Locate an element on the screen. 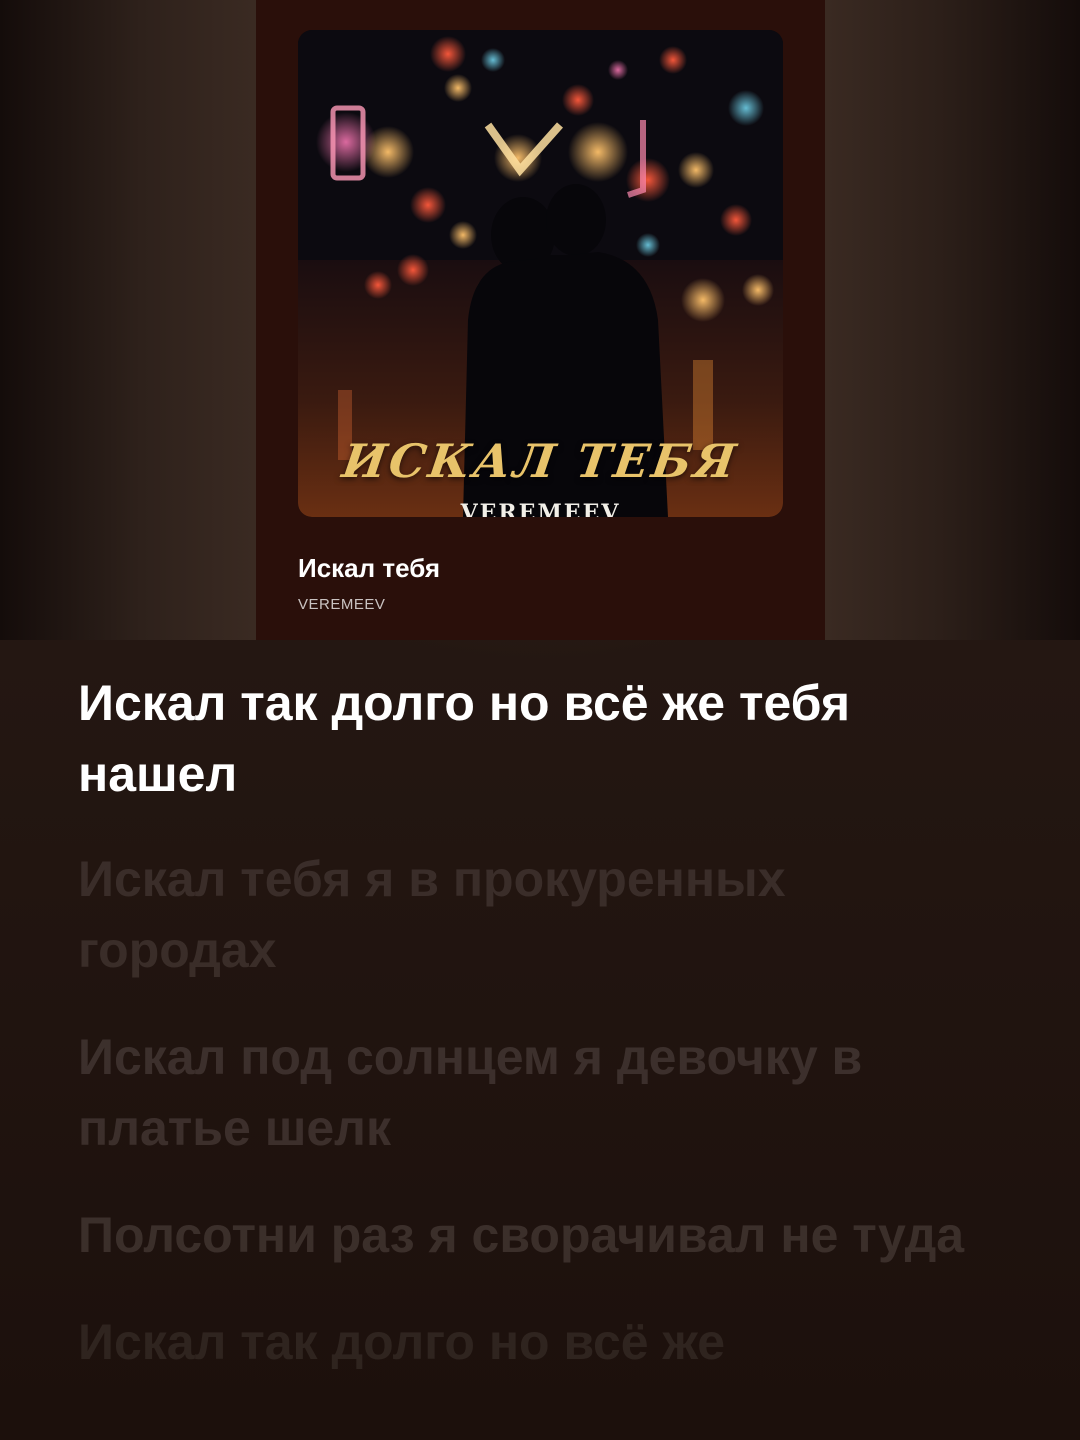 This screenshot has height=1440, width=1080. background-blur-left is located at coordinates (128, 320).